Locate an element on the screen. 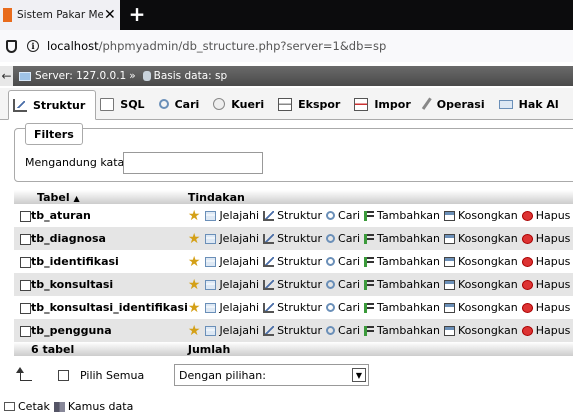  tracking-shield-icon is located at coordinates (11, 46).